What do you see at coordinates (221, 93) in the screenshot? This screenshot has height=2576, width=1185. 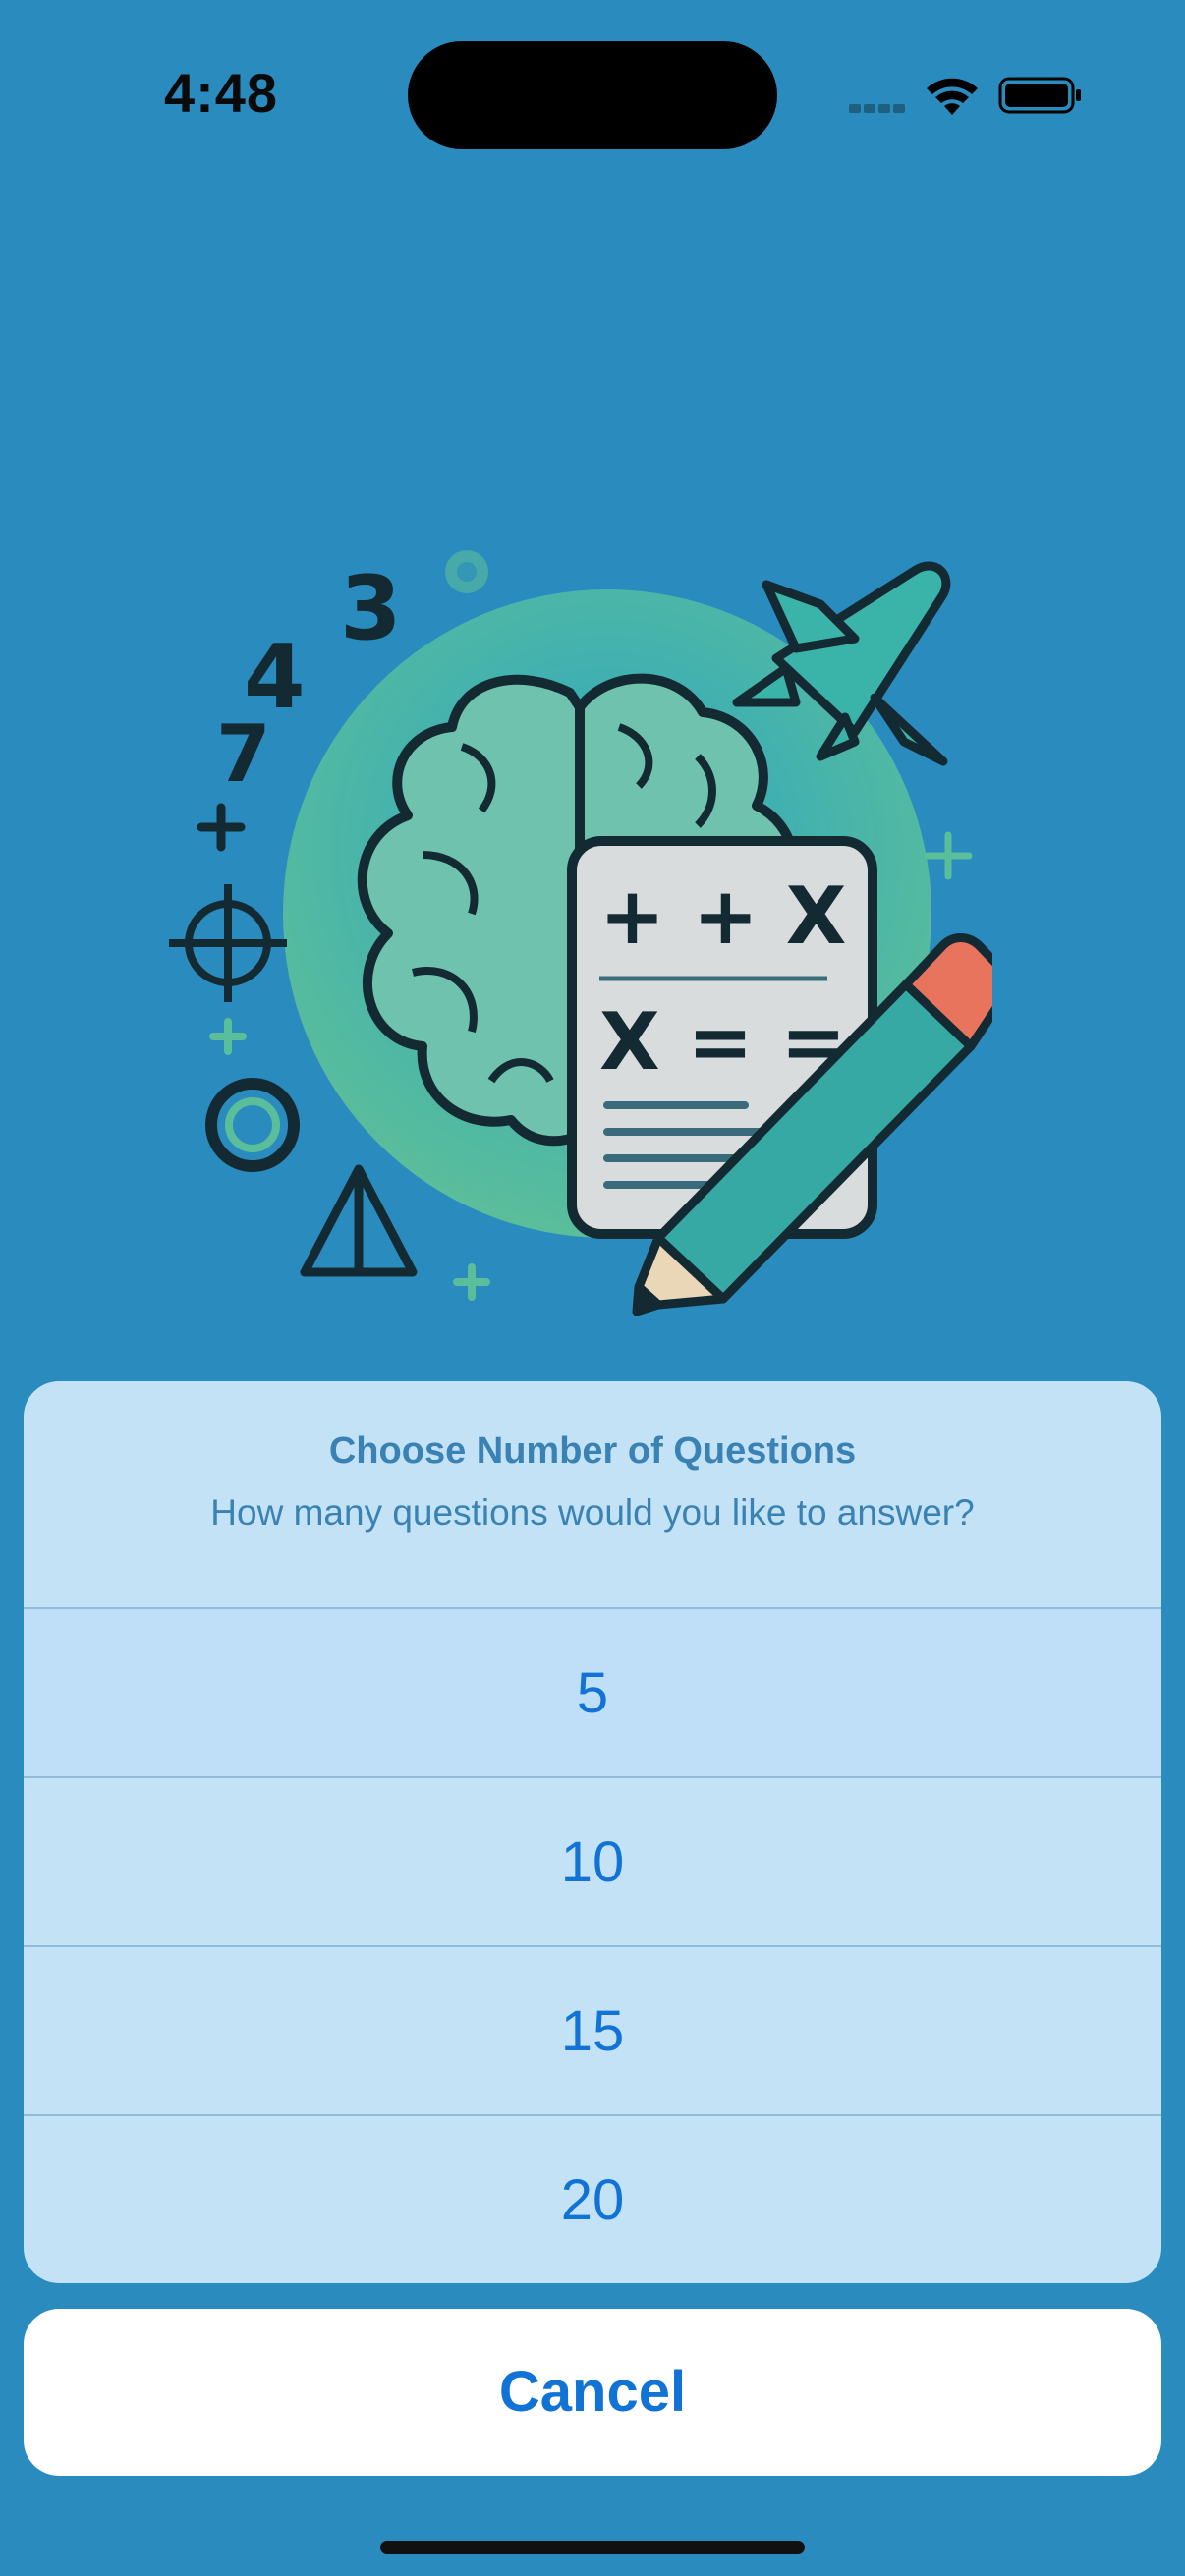 I see `status-time: 4:48` at bounding box center [221, 93].